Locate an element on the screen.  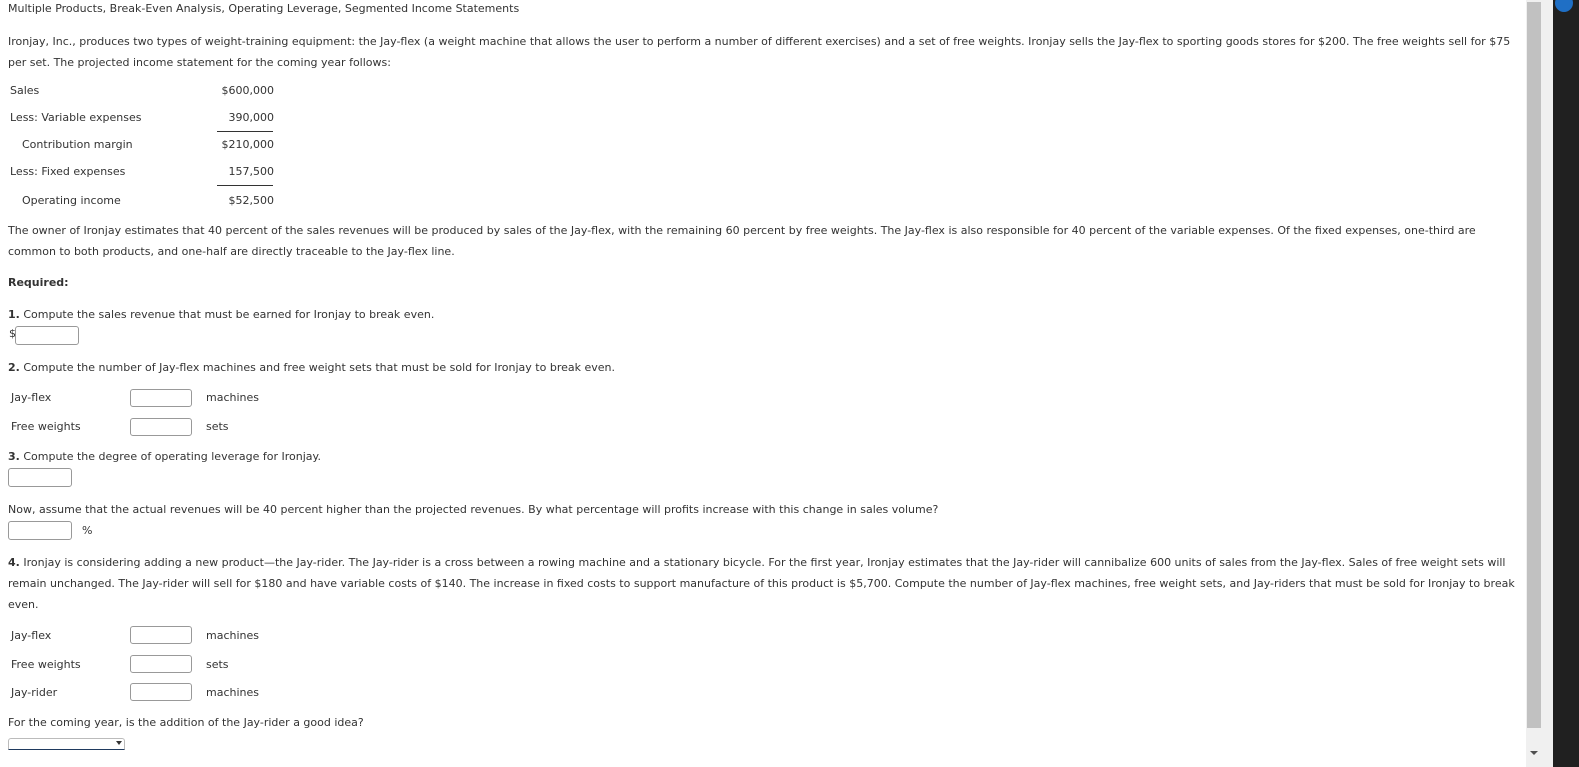
q4-free-weights-label: Free weights is located at coordinates (46, 664).